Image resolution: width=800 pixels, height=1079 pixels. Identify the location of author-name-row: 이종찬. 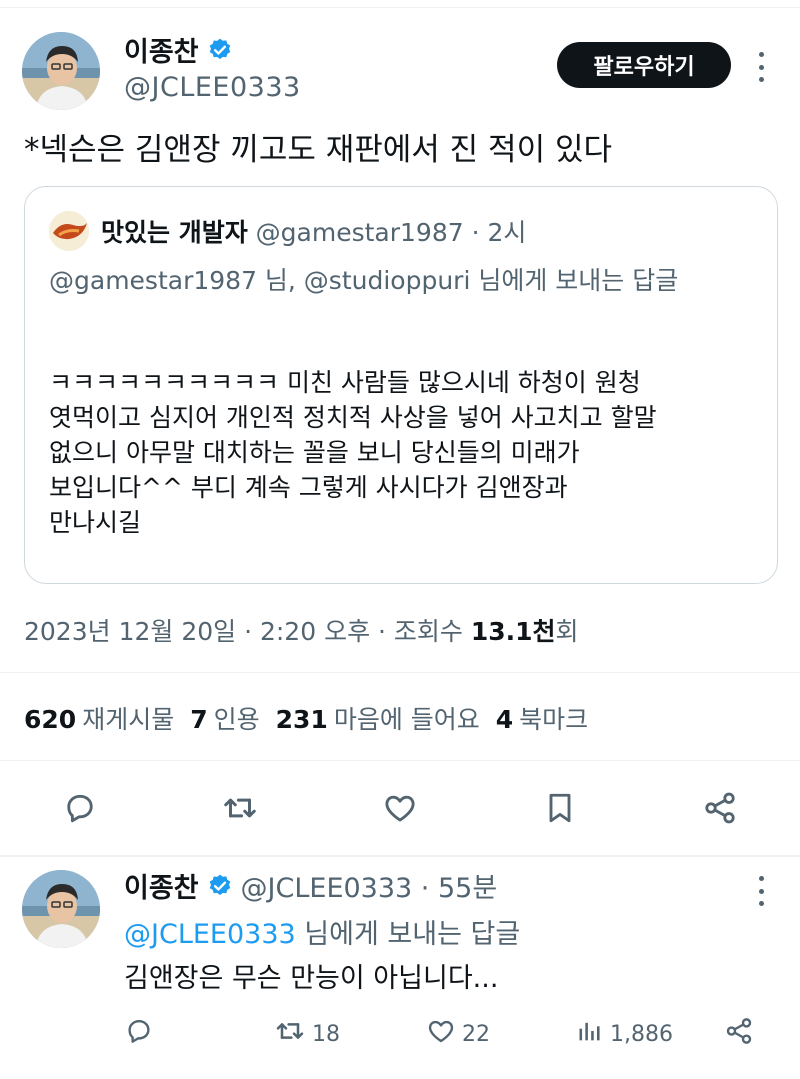
(178, 49).